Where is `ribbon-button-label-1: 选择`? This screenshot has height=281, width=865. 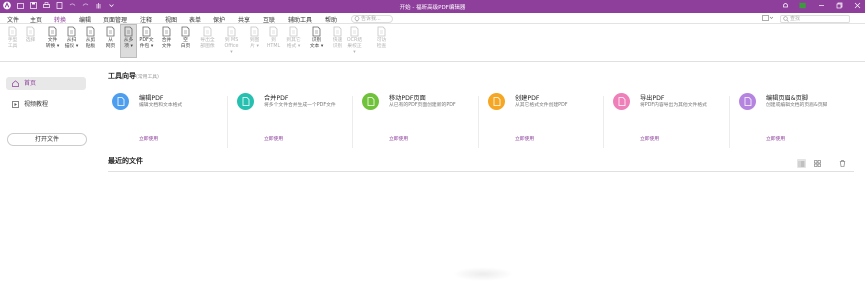 ribbon-button-label-1: 选择 is located at coordinates (30, 40).